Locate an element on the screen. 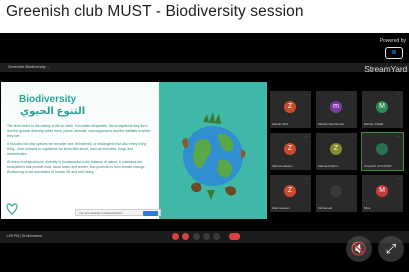 The height and width of the screenshot is (272, 409). speaker-muted-icon: 🔇 is located at coordinates (359, 249).